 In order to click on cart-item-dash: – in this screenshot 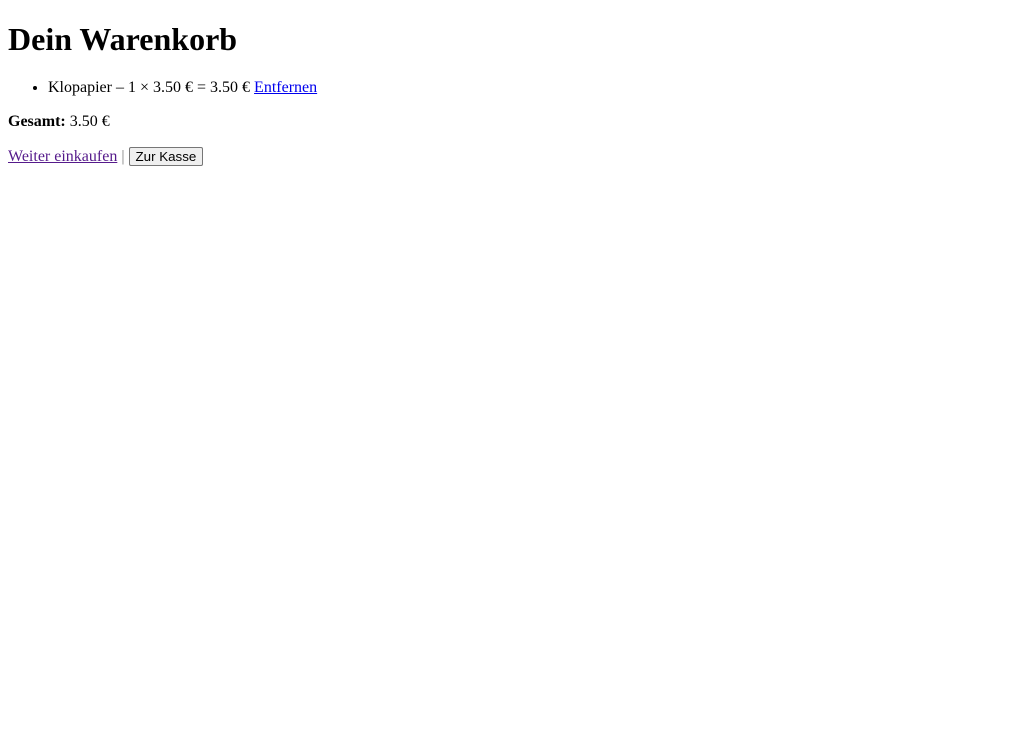, I will do `click(119, 87)`.